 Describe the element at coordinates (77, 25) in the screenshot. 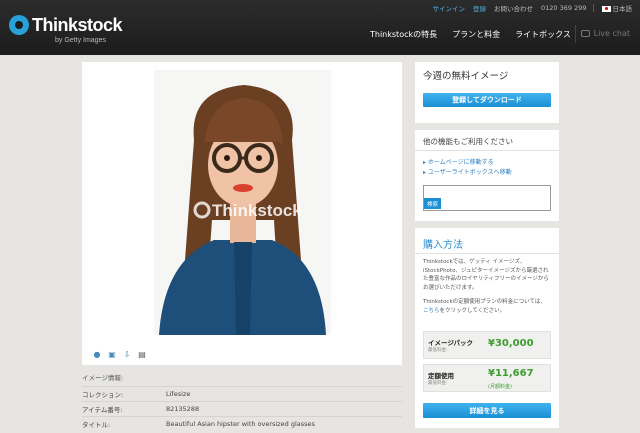

I see `logo-text: Thinkstock` at that location.